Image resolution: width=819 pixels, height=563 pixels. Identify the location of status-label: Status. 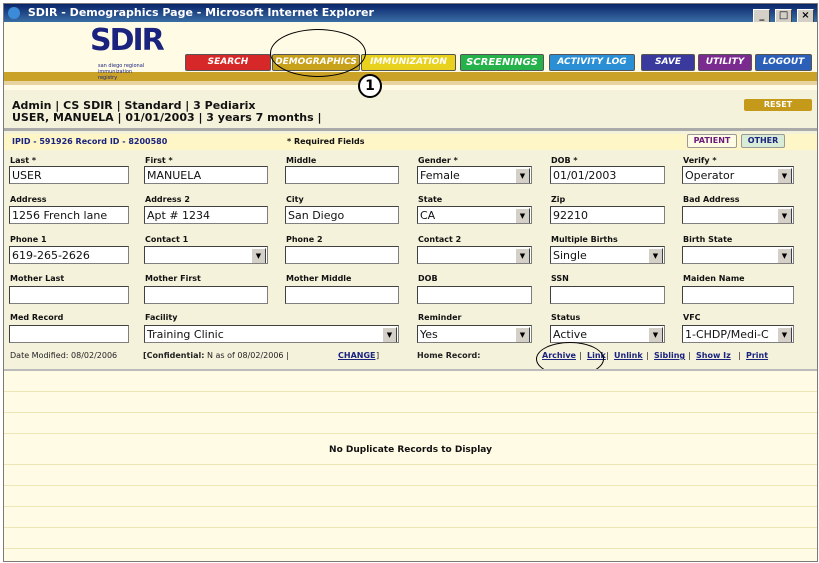
(566, 317).